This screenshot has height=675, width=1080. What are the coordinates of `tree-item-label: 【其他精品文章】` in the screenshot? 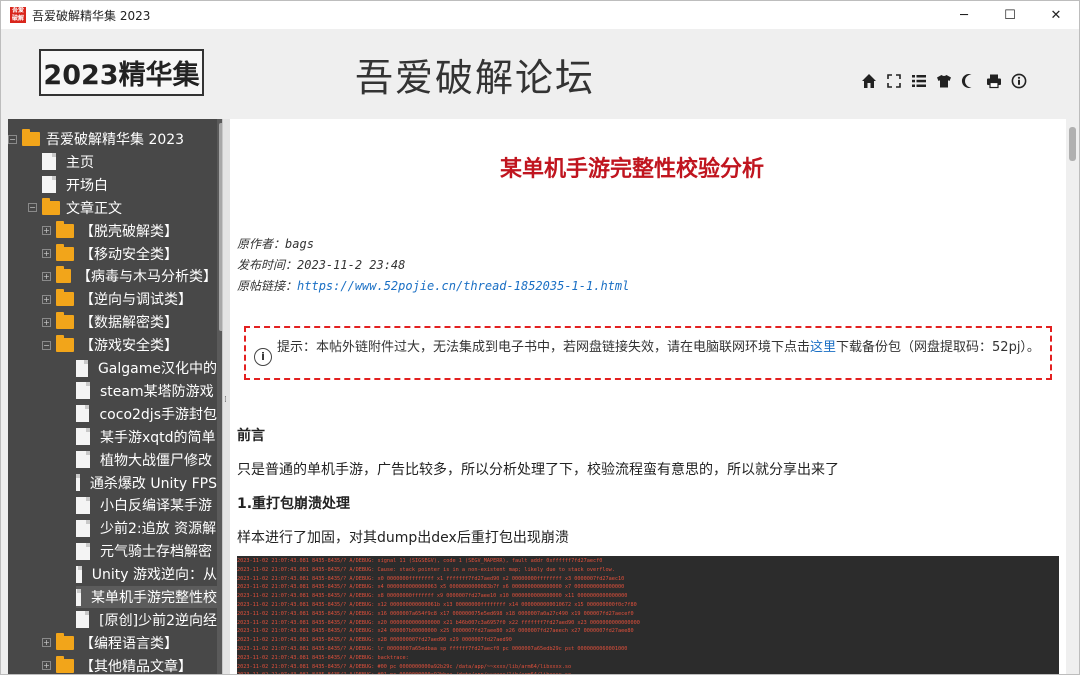 It's located at (136, 666).